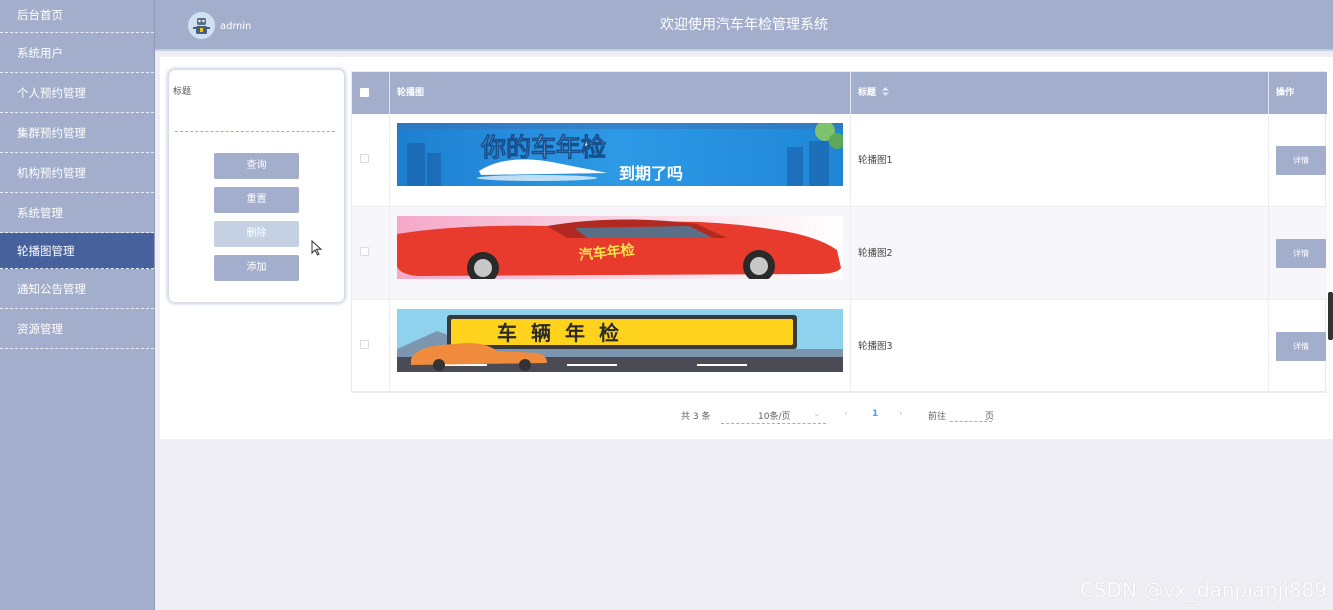 This screenshot has width=1333, height=610. I want to click on current-page-number: 1, so click(875, 414).